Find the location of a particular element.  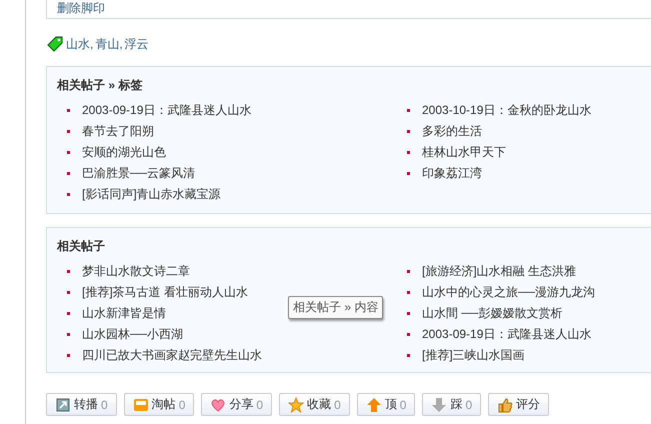

section-title: 相关帖子 is located at coordinates (81, 246).